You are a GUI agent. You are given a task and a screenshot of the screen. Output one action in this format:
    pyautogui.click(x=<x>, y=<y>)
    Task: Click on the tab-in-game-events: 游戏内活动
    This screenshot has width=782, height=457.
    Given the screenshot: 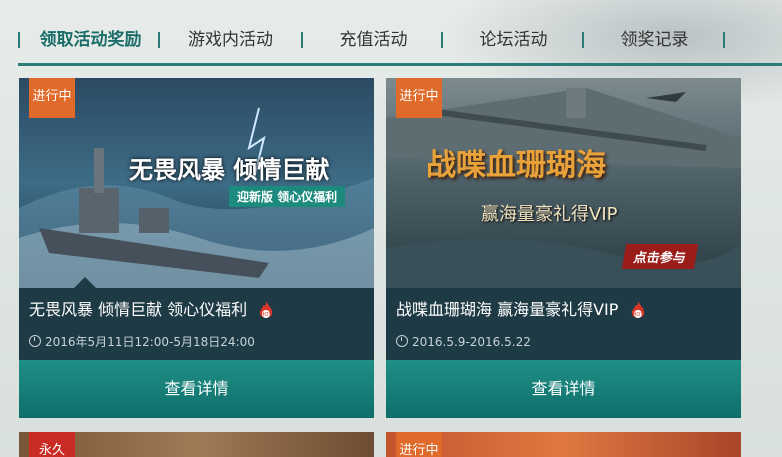 What is the action you would take?
    pyautogui.click(x=230, y=40)
    